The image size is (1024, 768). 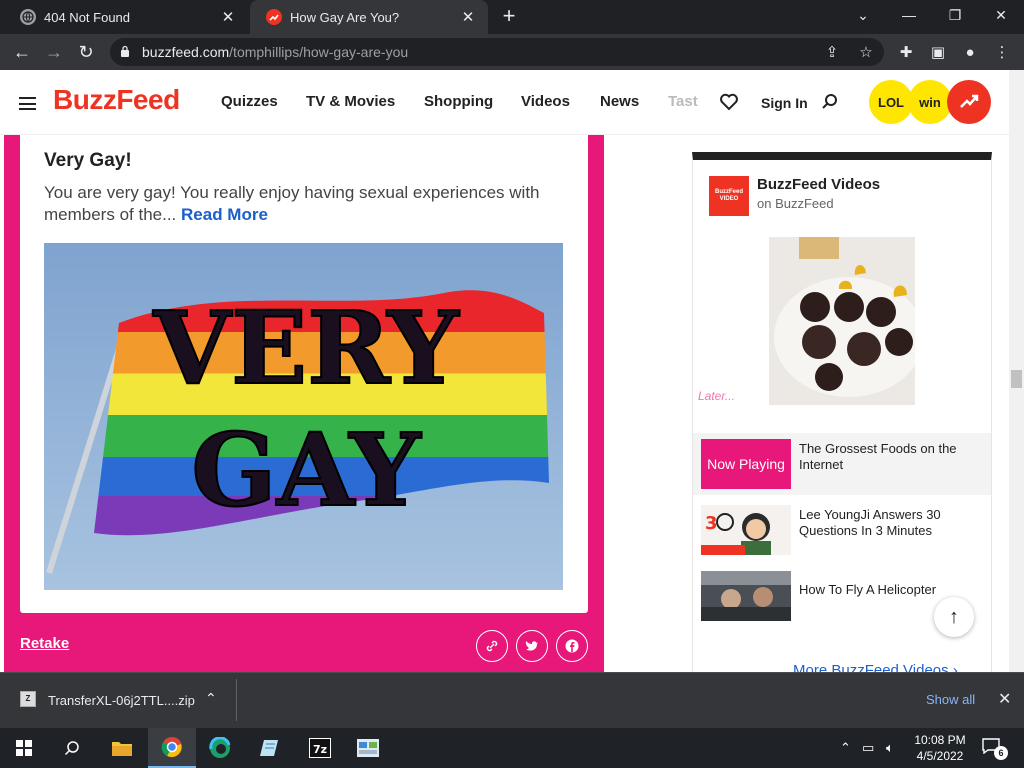 I want to click on video-thumbnail: 3, so click(x=746, y=530).